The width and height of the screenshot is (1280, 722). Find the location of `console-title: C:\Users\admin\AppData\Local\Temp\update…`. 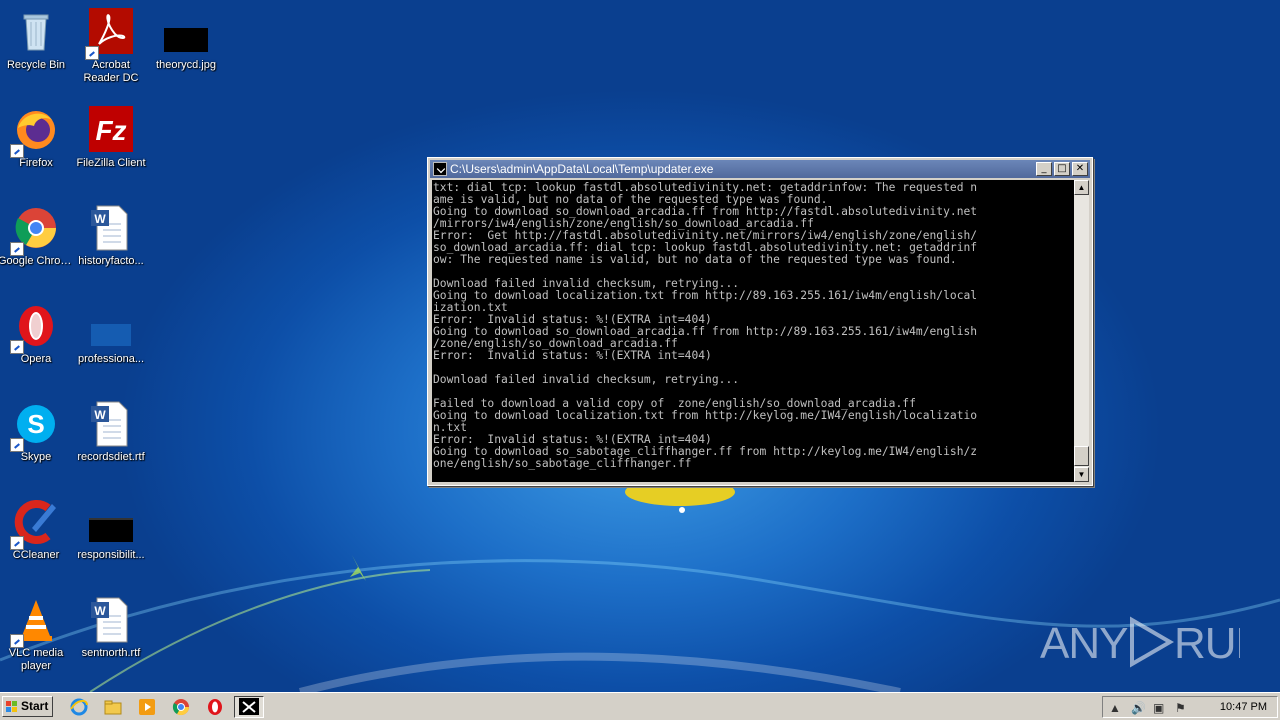

console-title: C:\Users\admin\AppData\Local\Temp\update… is located at coordinates (582, 169).